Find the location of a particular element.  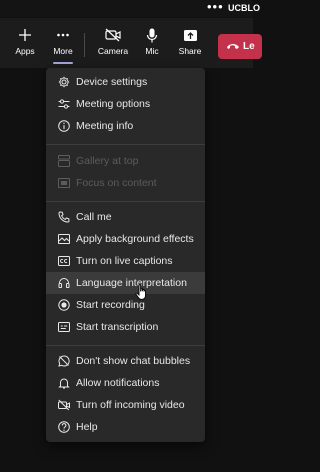

mic-icon is located at coordinates (152, 31).